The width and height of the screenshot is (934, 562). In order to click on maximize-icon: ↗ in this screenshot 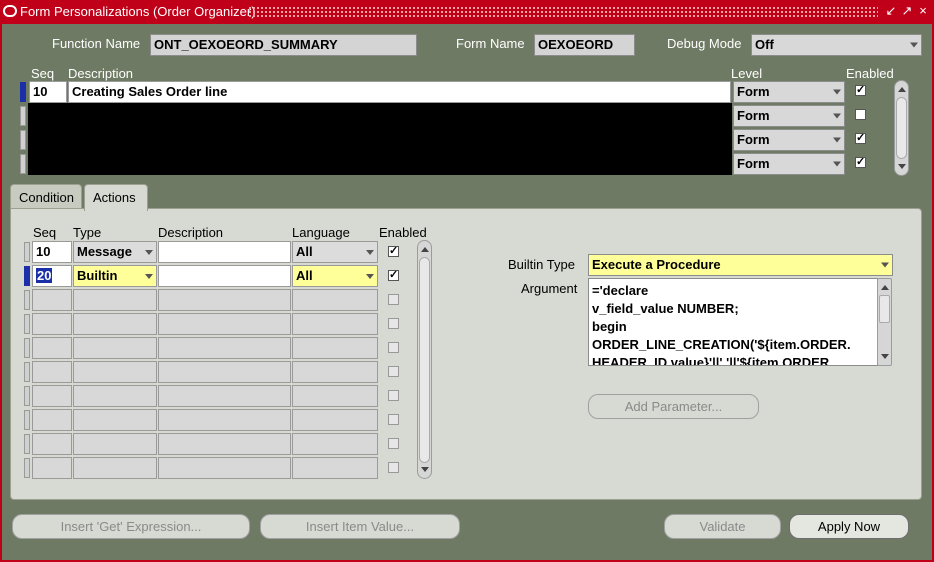, I will do `click(907, 11)`.